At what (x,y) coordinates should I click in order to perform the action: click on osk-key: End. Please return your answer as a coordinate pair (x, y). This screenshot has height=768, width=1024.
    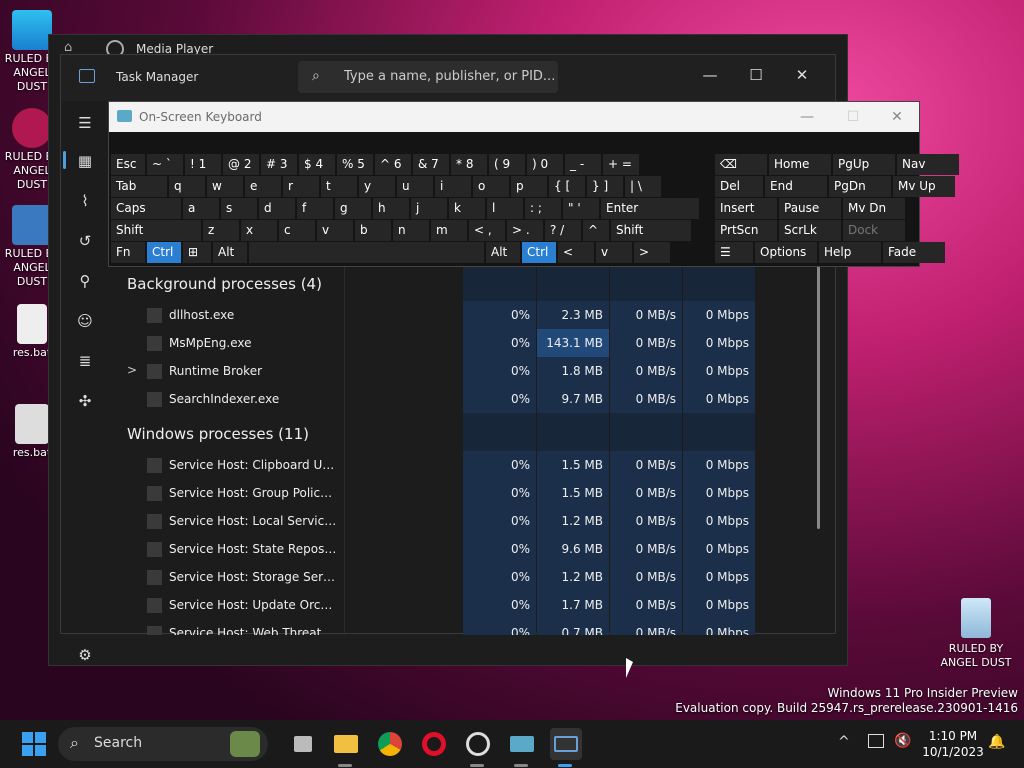
    Looking at the image, I should click on (796, 186).